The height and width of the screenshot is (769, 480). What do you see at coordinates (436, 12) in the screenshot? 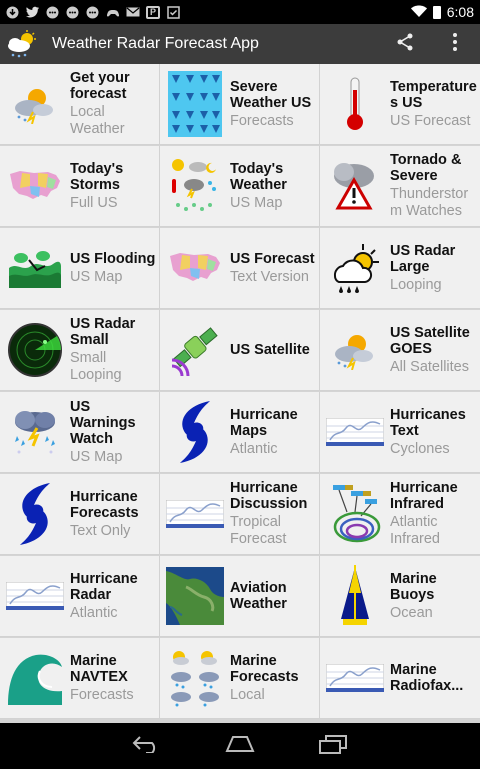
I see `battery-icon` at bounding box center [436, 12].